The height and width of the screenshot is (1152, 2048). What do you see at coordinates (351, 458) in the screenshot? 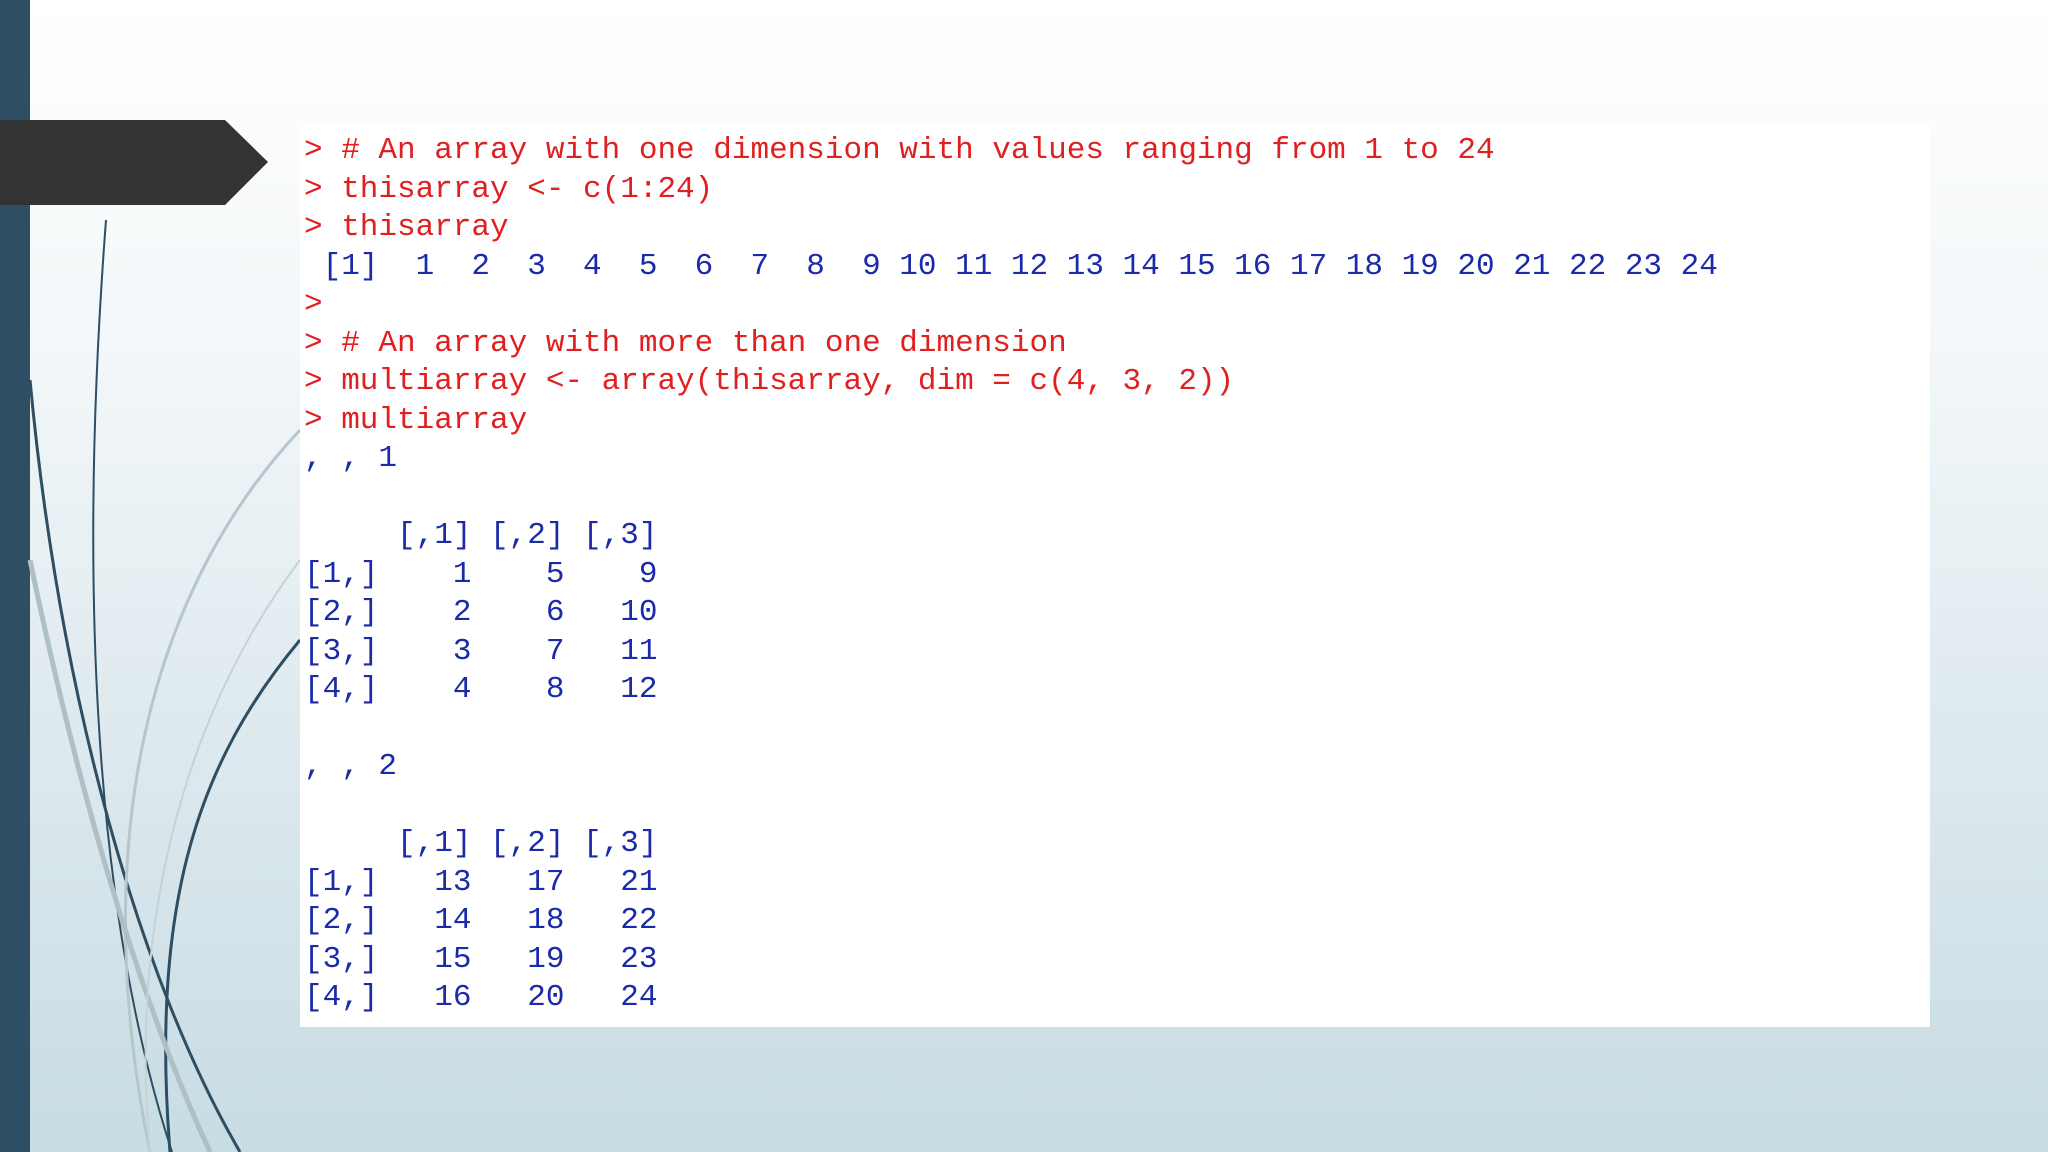
I see `console-line: , , 1` at bounding box center [351, 458].